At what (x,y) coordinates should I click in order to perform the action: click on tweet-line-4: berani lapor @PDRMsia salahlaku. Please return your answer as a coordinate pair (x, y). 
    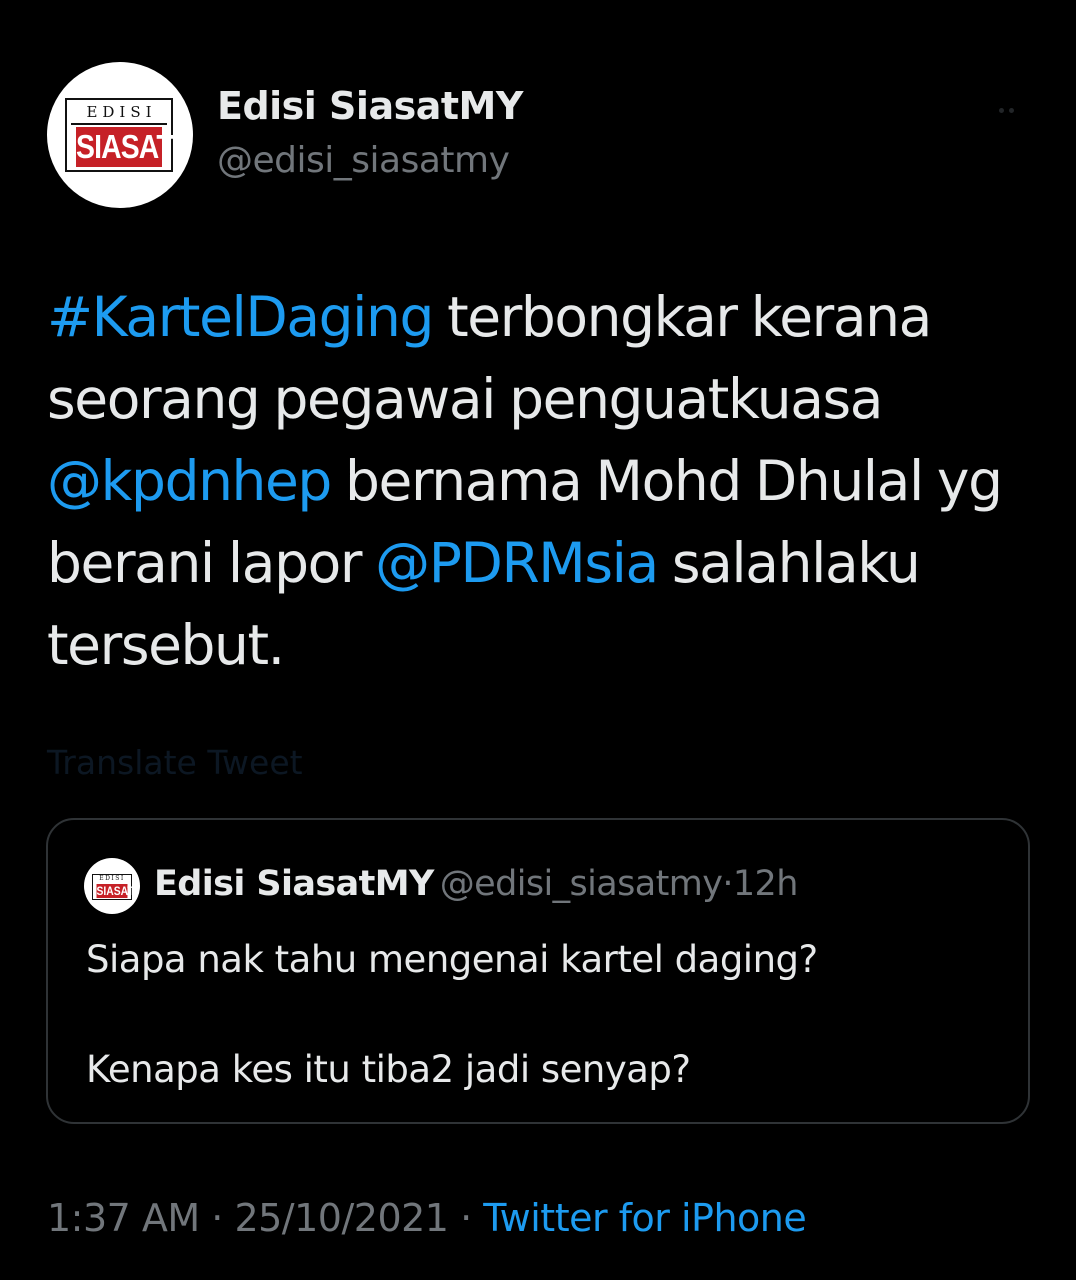
    Looking at the image, I should click on (542, 563).